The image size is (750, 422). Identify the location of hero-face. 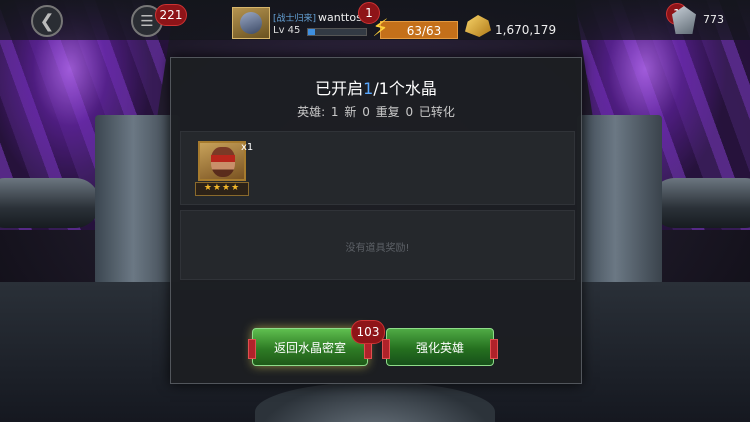
(223, 162).